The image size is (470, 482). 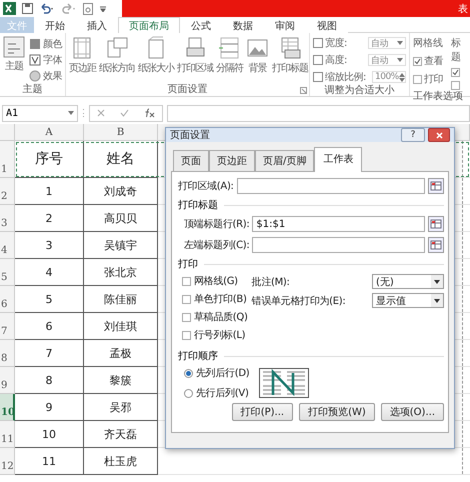 What do you see at coordinates (359, 90) in the screenshot?
I see `group-label: 调整为合适大小` at bounding box center [359, 90].